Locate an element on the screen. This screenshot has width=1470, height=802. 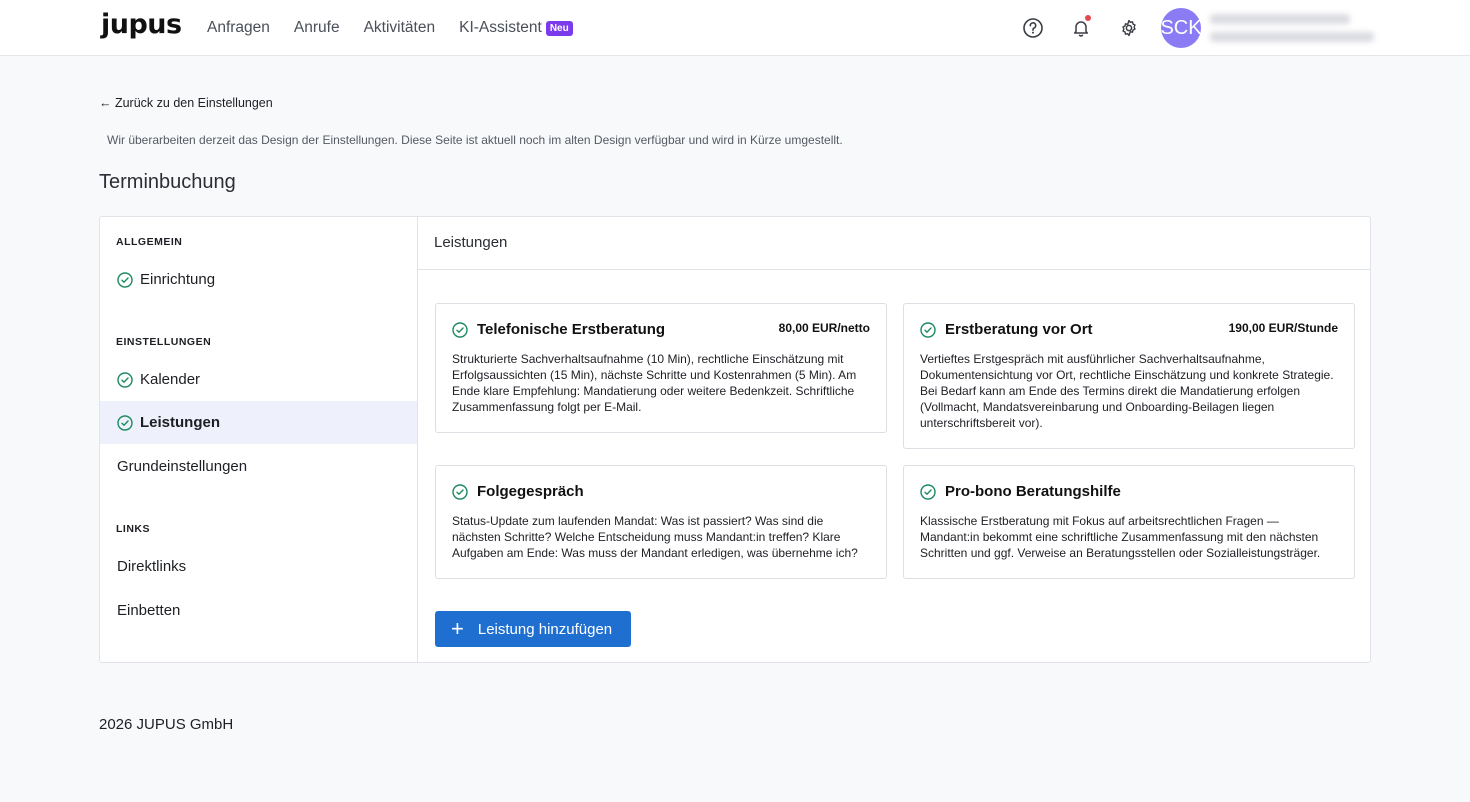
sidebar-item-label: Leistungen is located at coordinates (180, 422).